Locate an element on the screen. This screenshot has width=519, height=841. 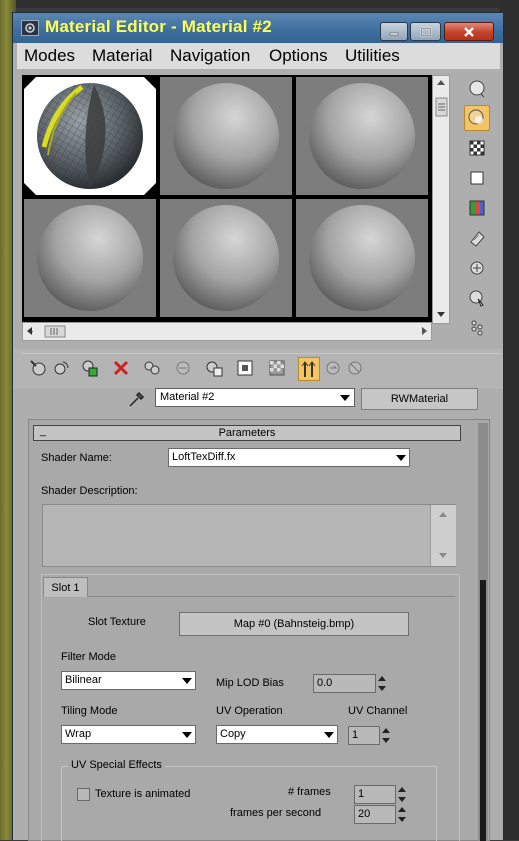
rollout-scrollbar-thumb is located at coordinates (483, 710).